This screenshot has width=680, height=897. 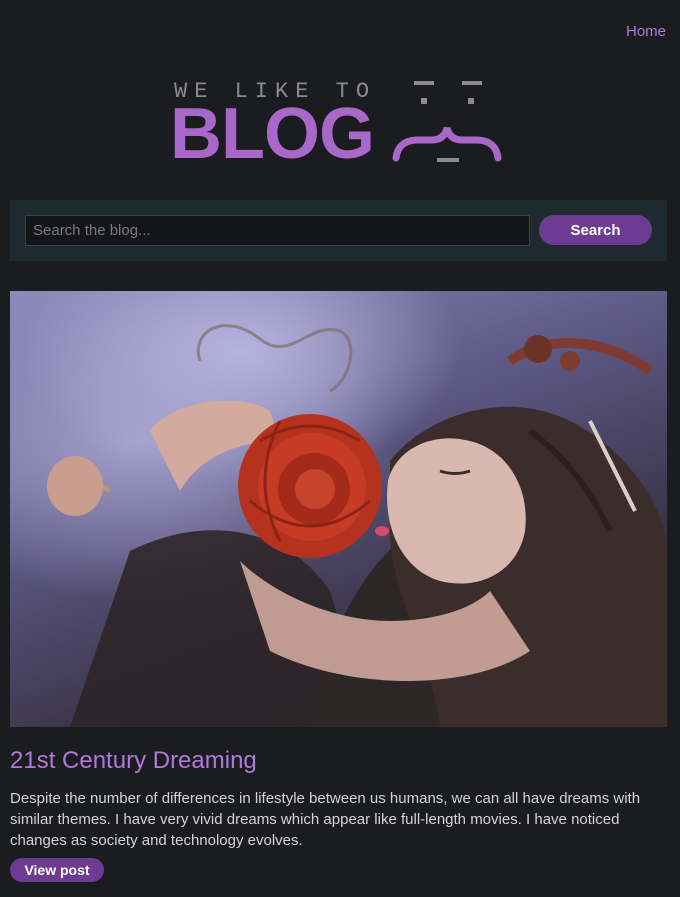 I want to click on view-post-button: View post, so click(x=57, y=870).